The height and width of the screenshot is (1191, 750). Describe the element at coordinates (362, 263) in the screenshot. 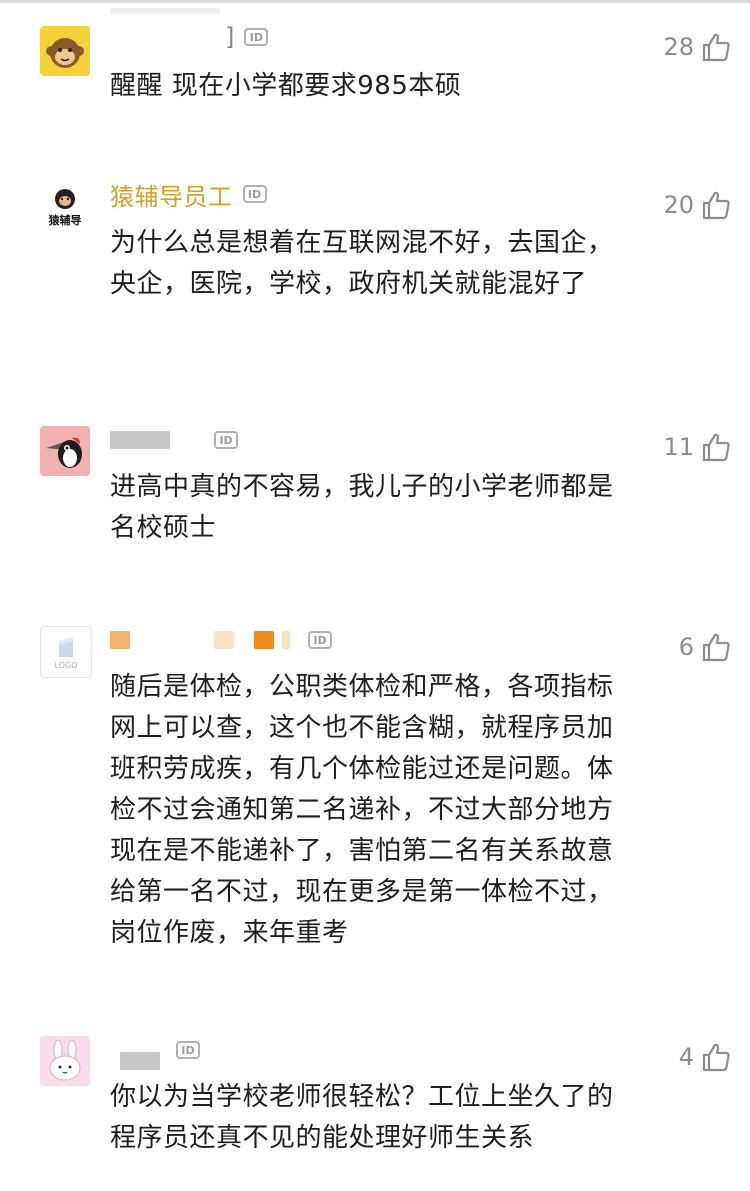

I see `comment-text: 为什么总是想着在互联网混不好，去国企，央企，医院，学校，政府机关就能混好了` at that location.